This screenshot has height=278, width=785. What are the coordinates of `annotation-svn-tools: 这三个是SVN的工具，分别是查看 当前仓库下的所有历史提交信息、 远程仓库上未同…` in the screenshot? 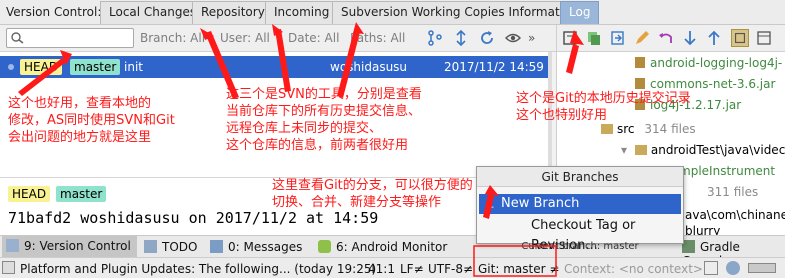 It's located at (324, 120).